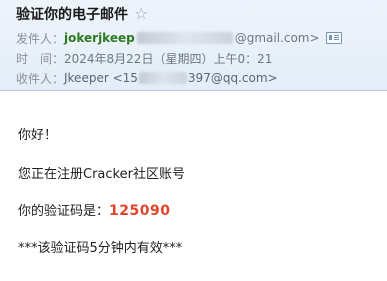 This screenshot has height=281, width=387. I want to click on star-icon: ☆, so click(141, 14).